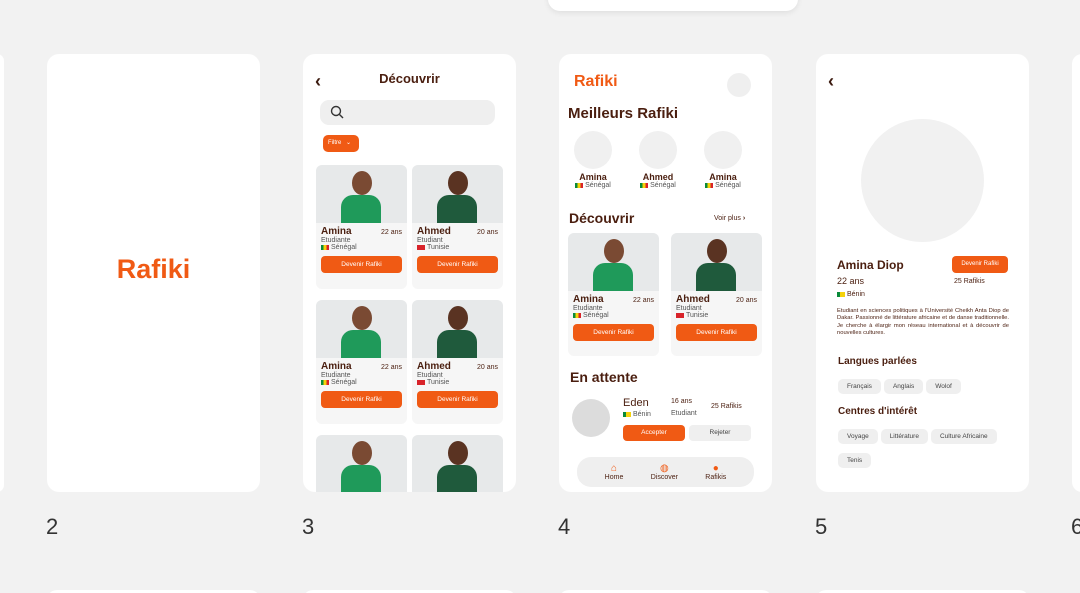 The height and width of the screenshot is (593, 1080). What do you see at coordinates (337, 112) in the screenshot?
I see `search-icon` at bounding box center [337, 112].